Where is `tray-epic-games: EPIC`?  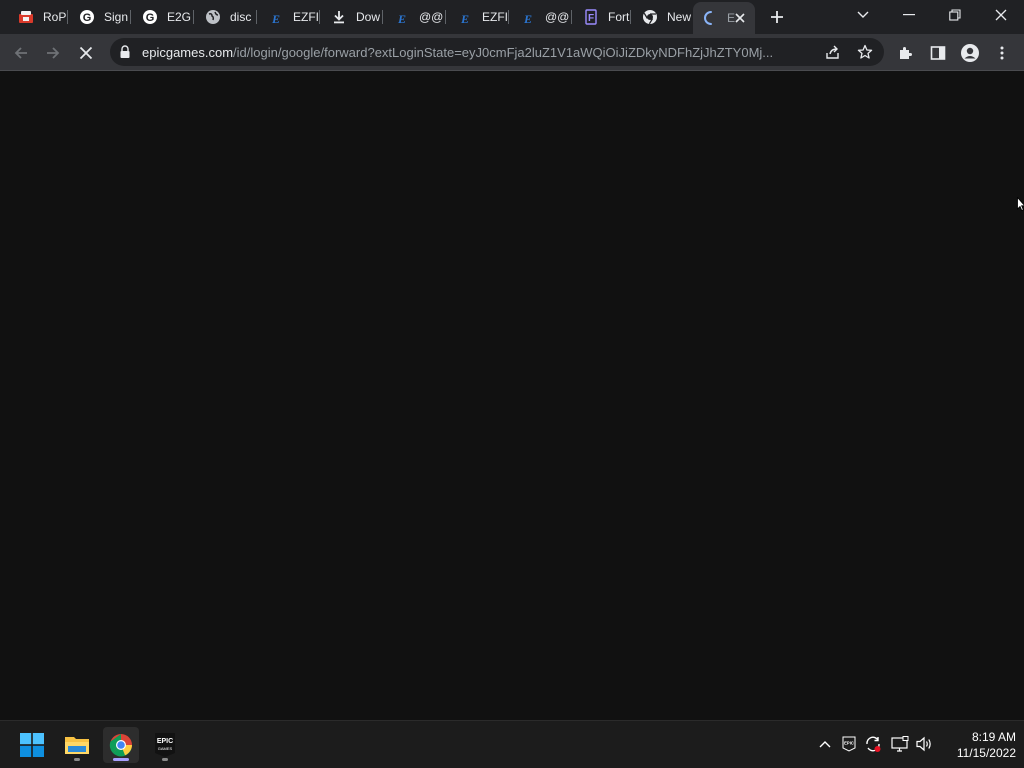
tray-epic-games: EPIC is located at coordinates (849, 744).